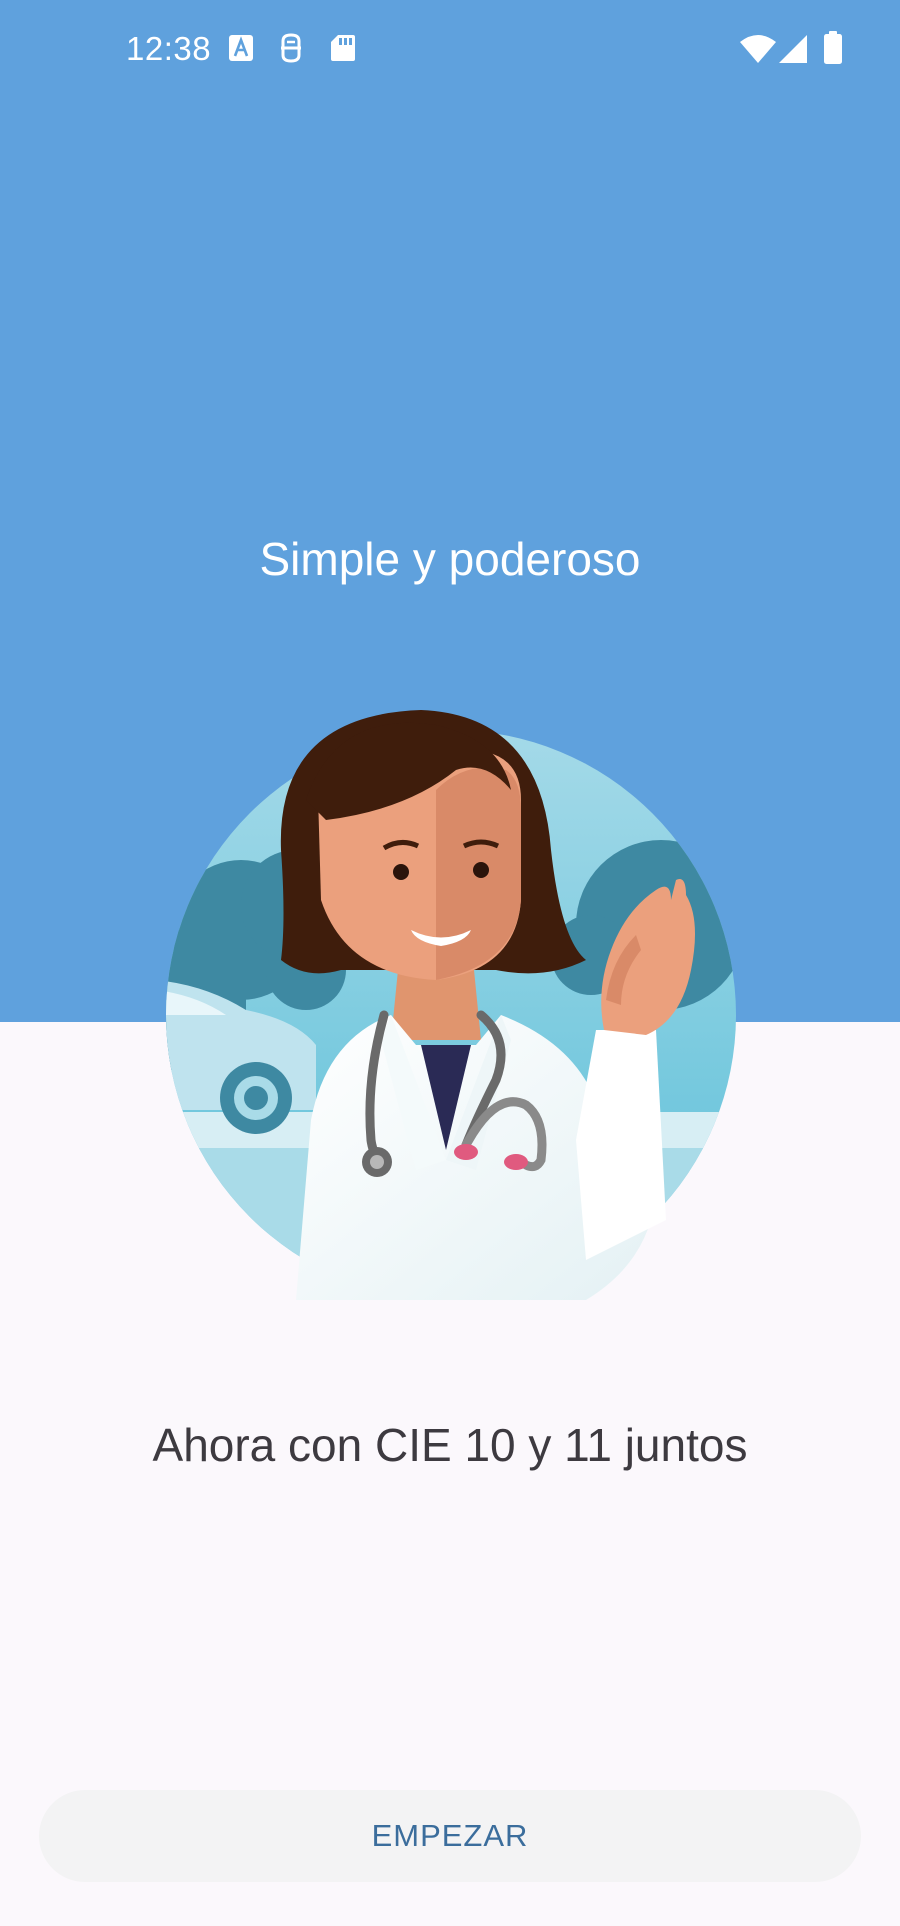  What do you see at coordinates (241, 48) in the screenshot?
I see `font-a-icon` at bounding box center [241, 48].